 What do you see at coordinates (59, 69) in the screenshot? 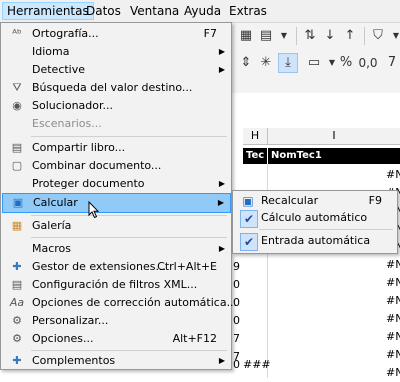
I see `menu-item-label: Detective` at bounding box center [59, 69].